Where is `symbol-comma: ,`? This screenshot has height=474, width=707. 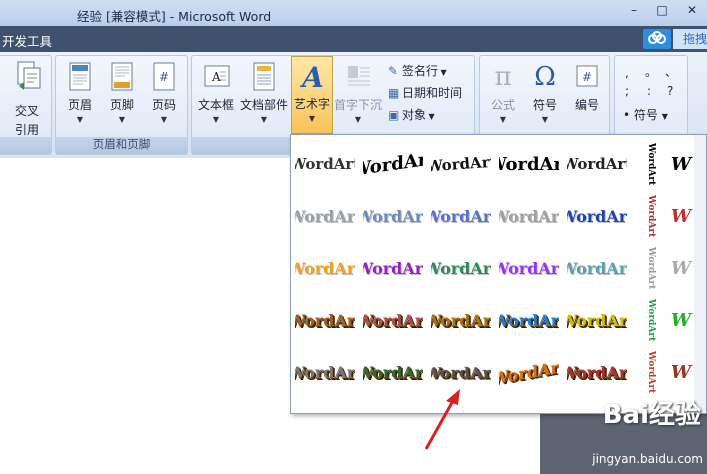 symbol-comma: , is located at coordinates (627, 73).